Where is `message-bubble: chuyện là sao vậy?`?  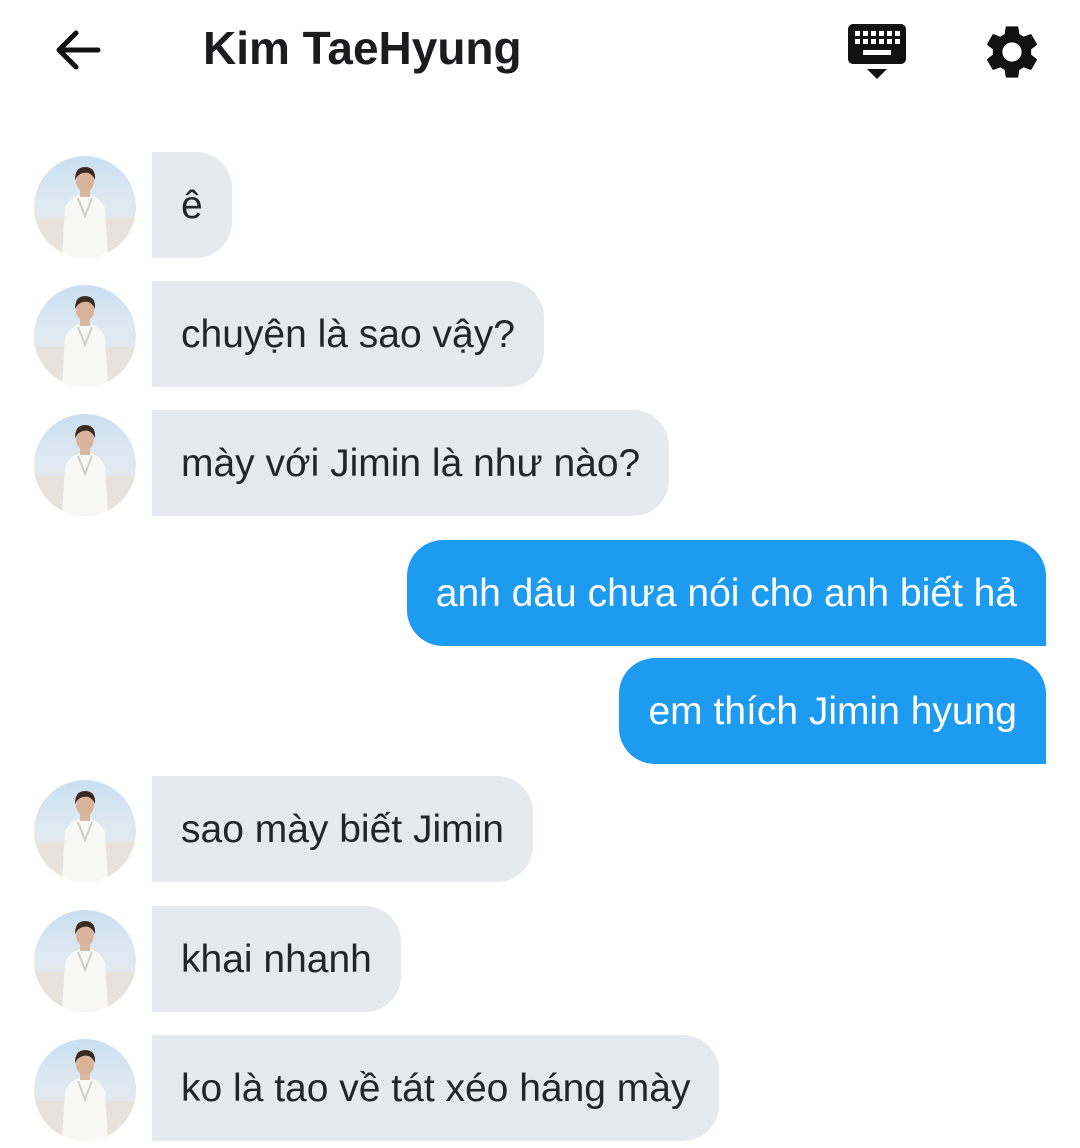
message-bubble: chuyện là sao vậy? is located at coordinates (348, 334).